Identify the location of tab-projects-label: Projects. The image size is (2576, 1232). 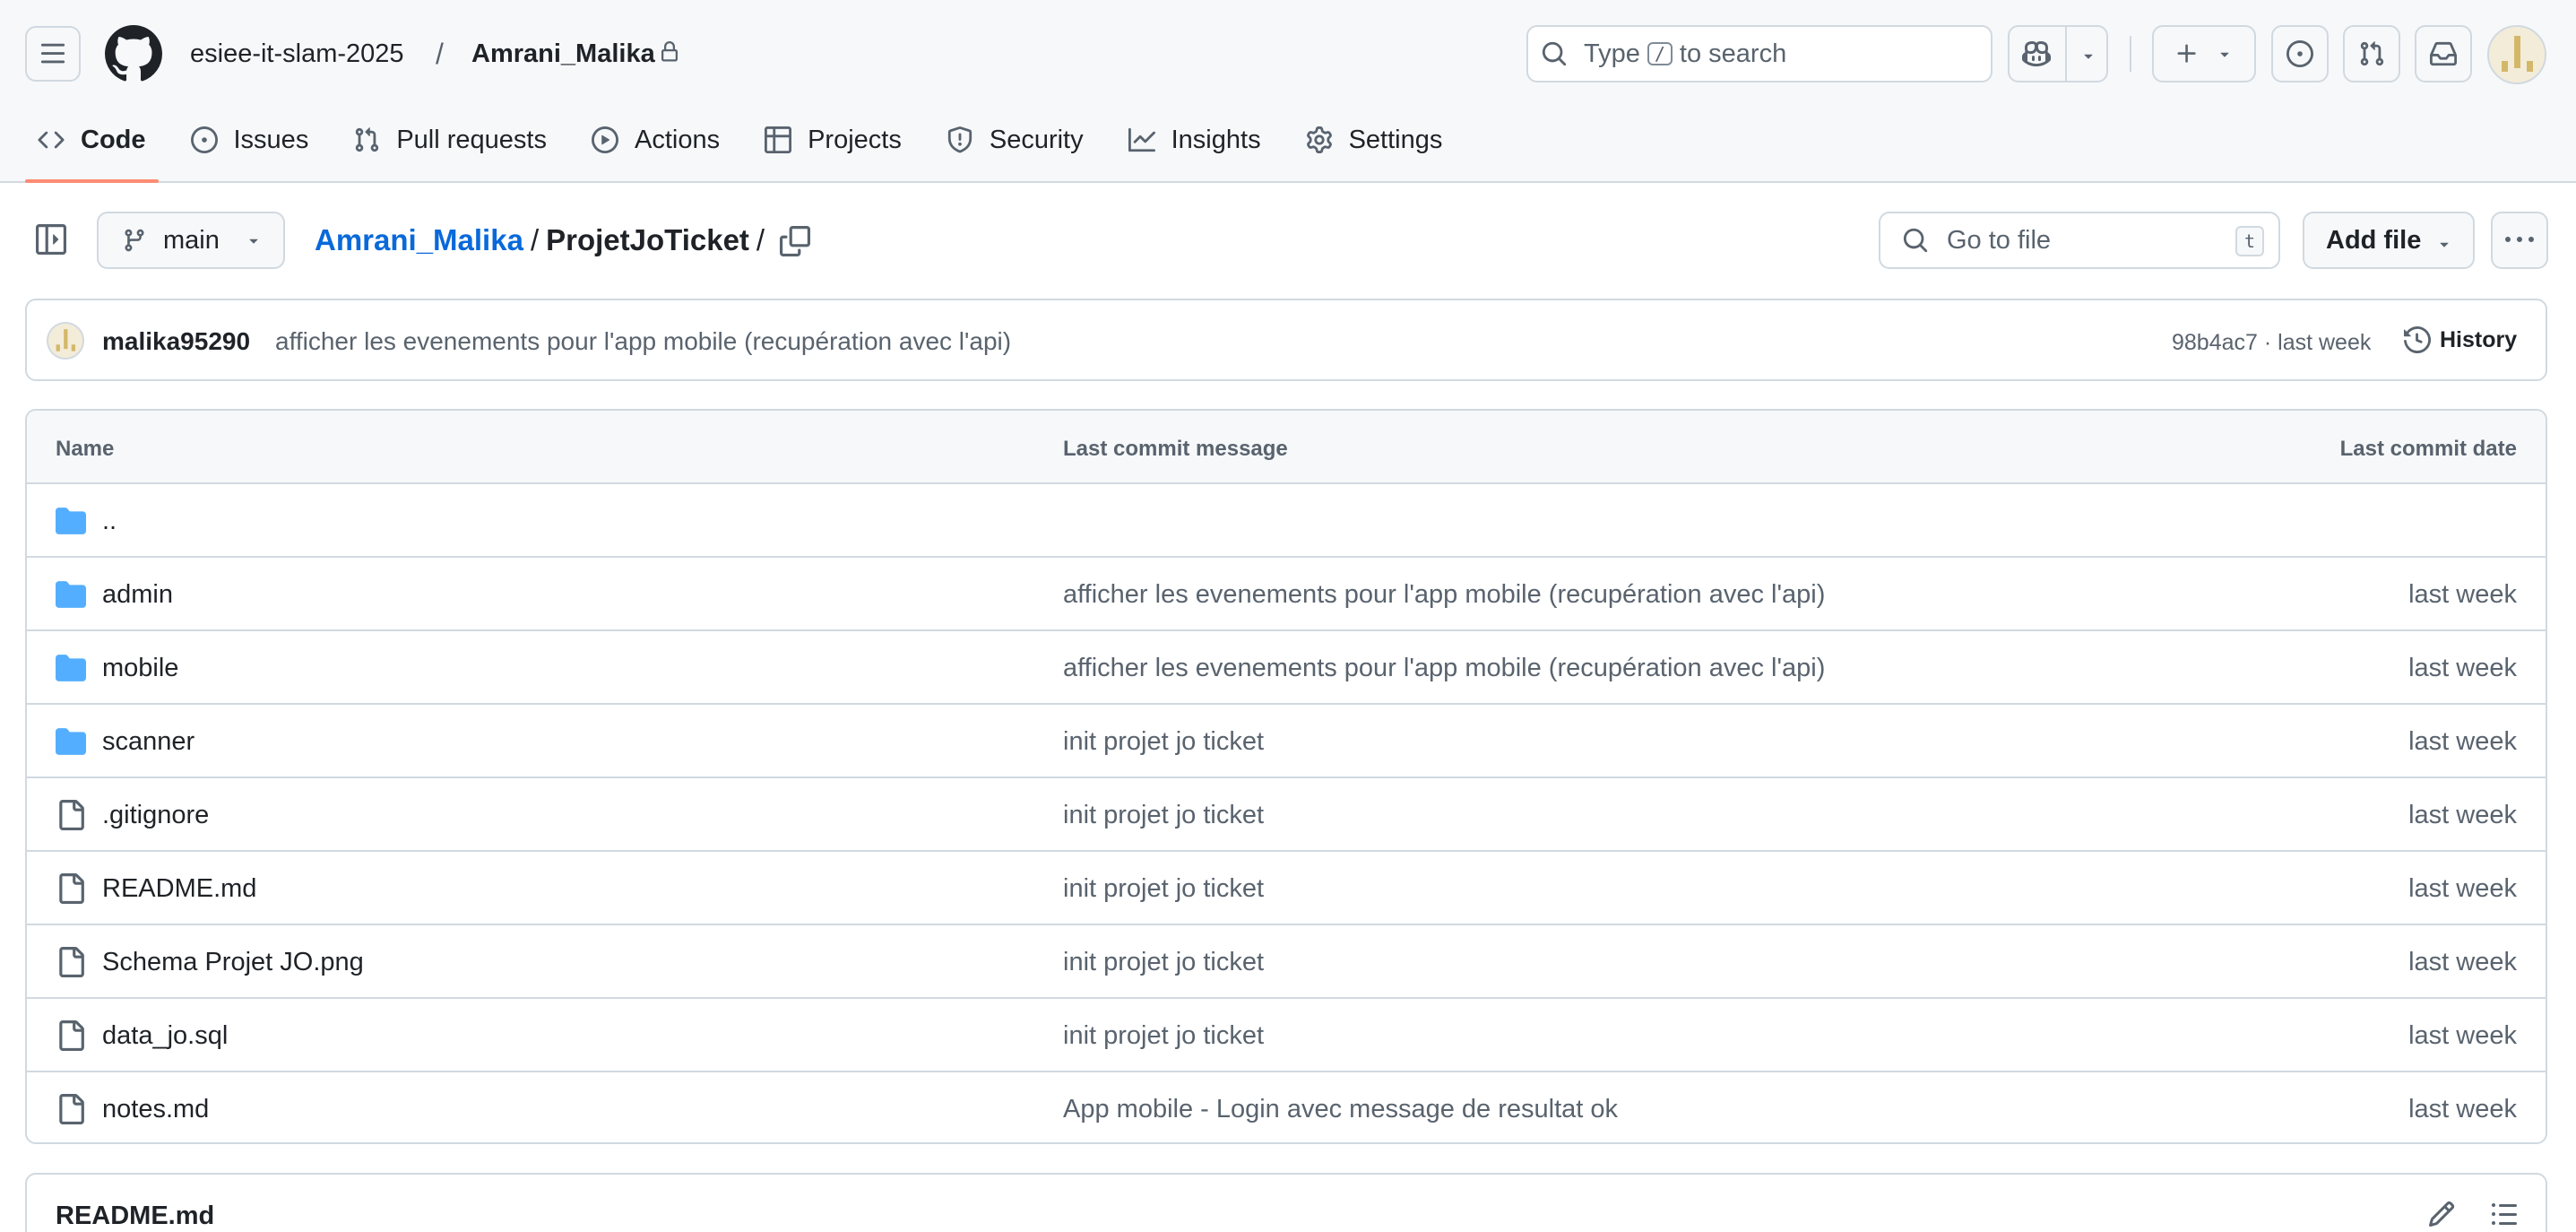
(855, 139).